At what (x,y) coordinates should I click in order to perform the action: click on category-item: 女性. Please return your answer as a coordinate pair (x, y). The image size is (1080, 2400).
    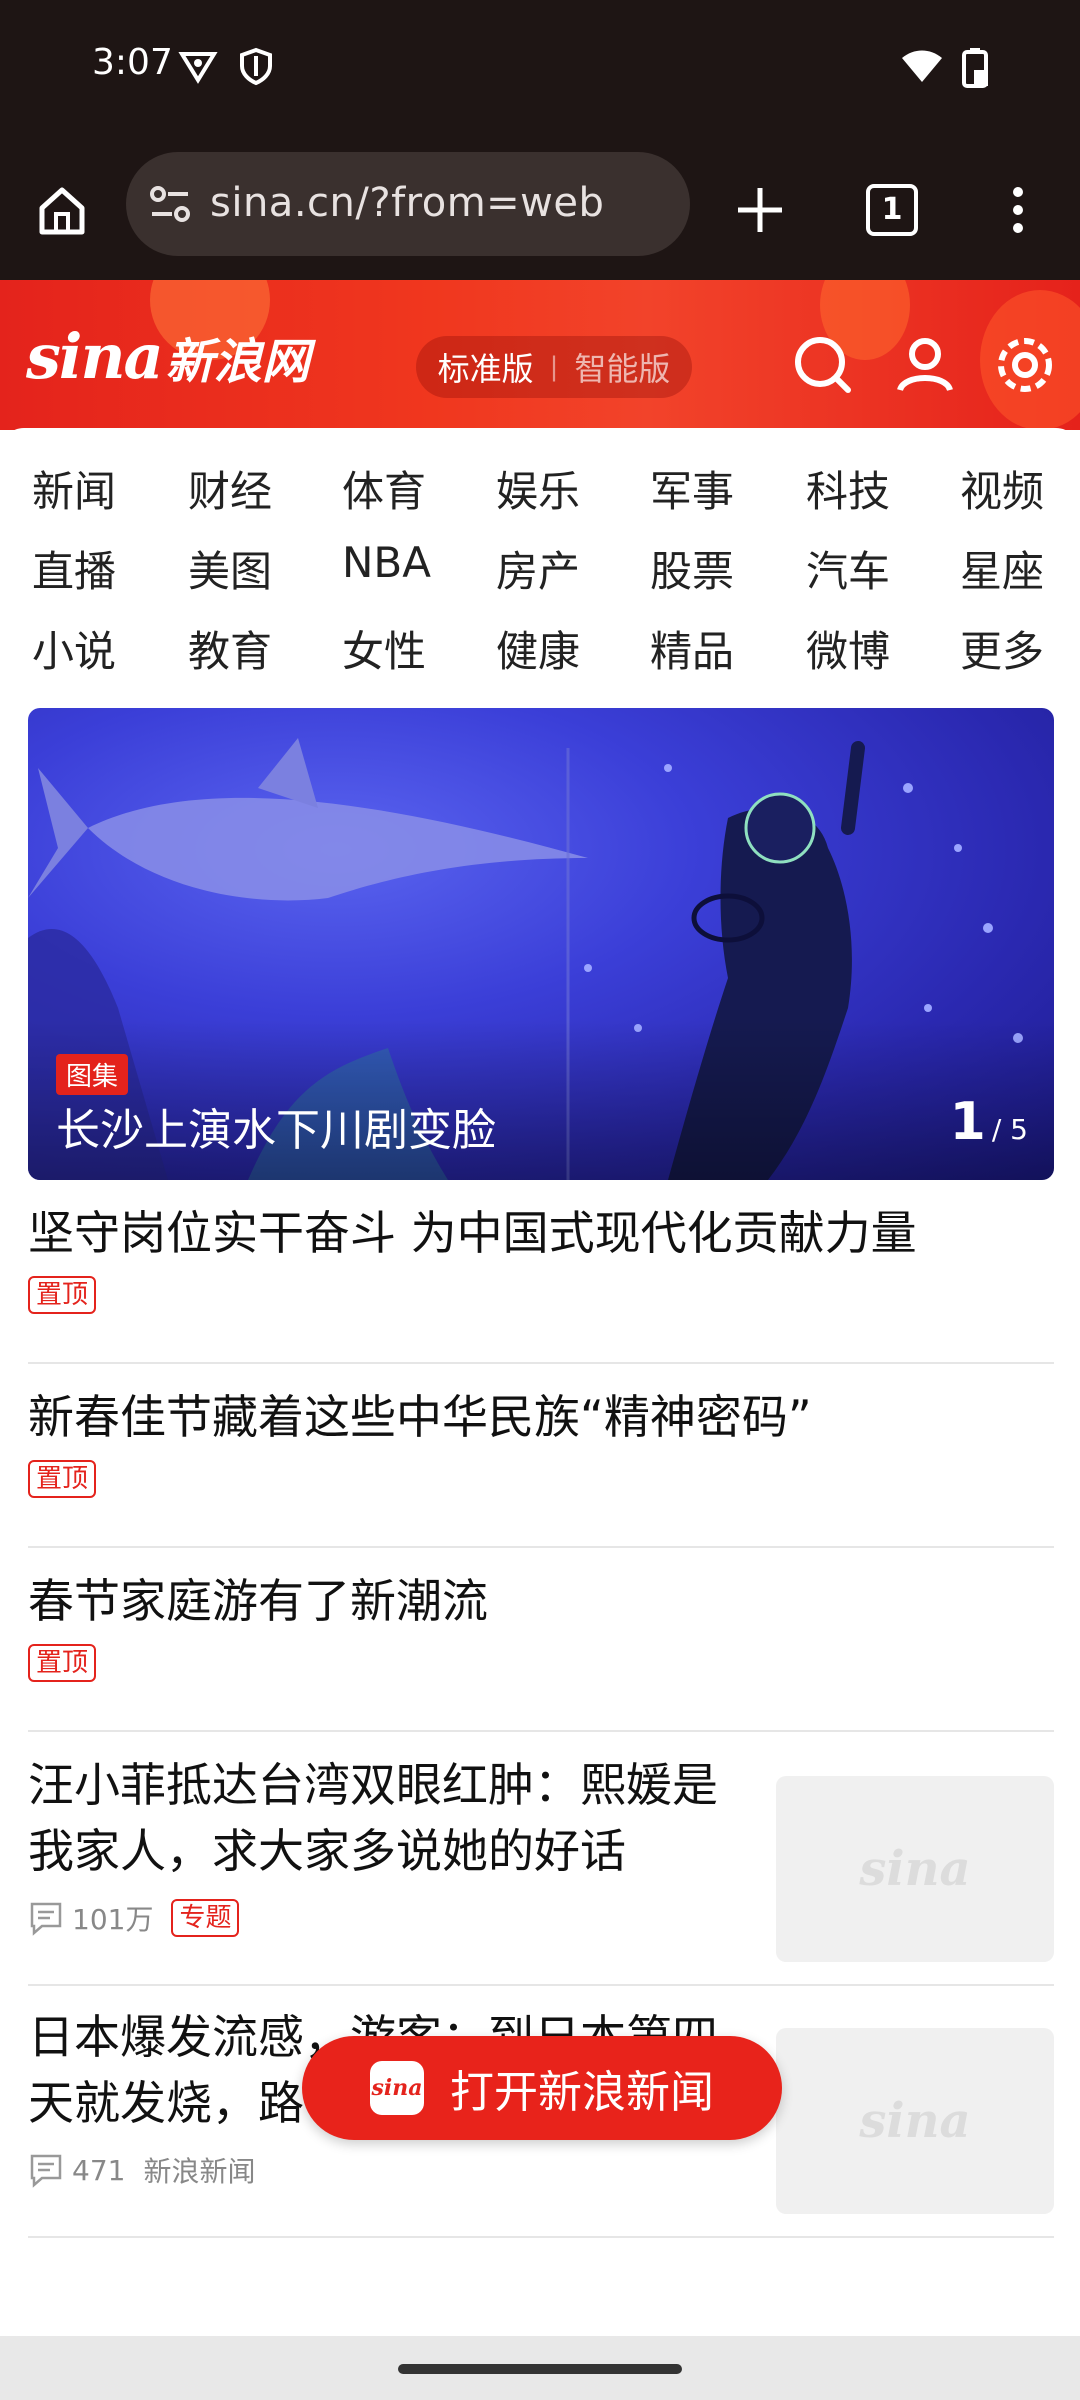
    Looking at the image, I should click on (407, 648).